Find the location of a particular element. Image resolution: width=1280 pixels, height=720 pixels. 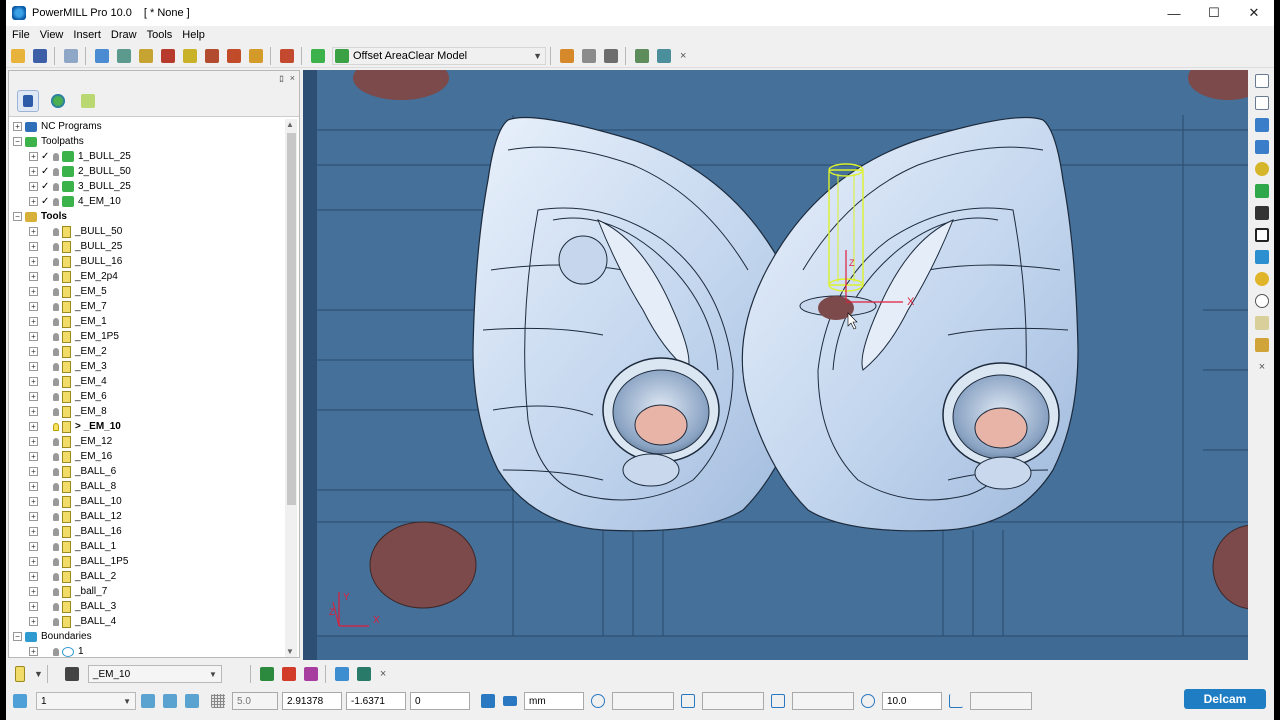

toolbar-close-icon: × is located at coordinates (683, 56).